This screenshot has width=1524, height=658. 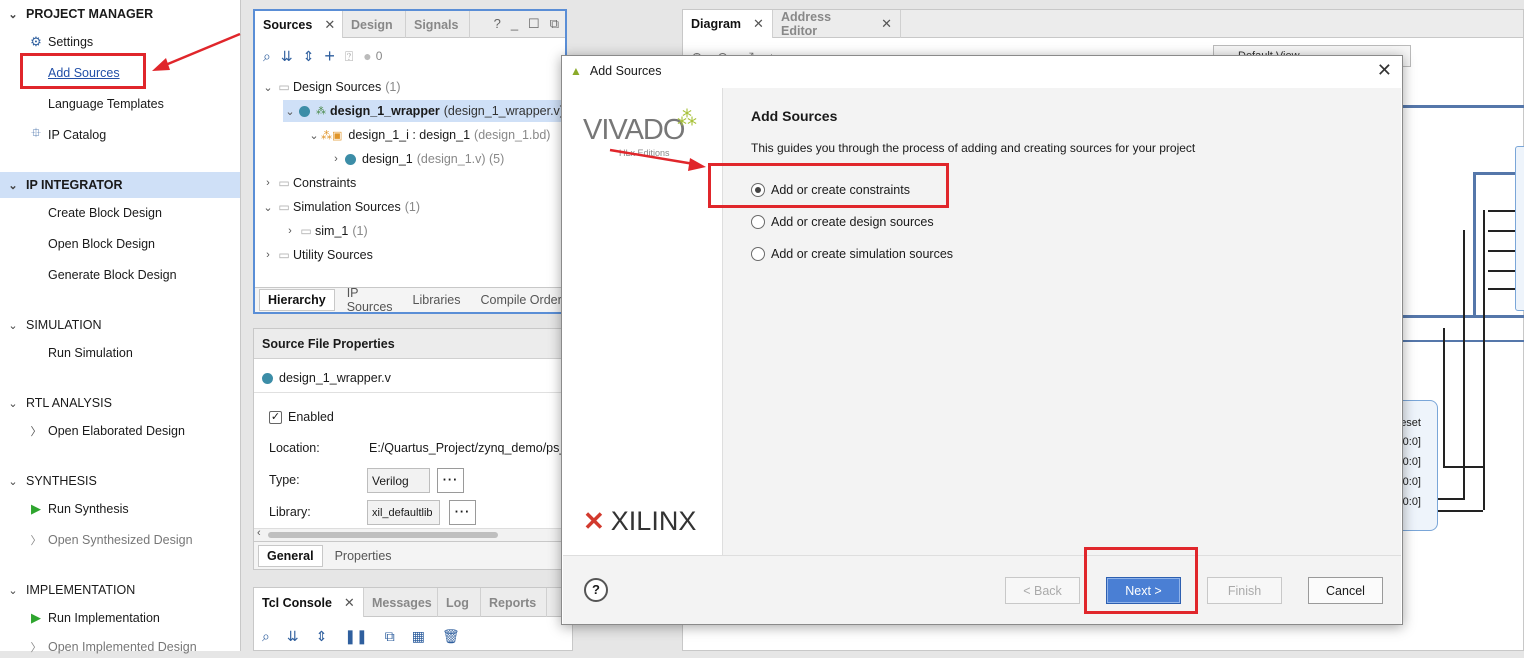 I want to click on nav-run-synthesis: ▶ Run Synthesis, so click(x=76, y=509).